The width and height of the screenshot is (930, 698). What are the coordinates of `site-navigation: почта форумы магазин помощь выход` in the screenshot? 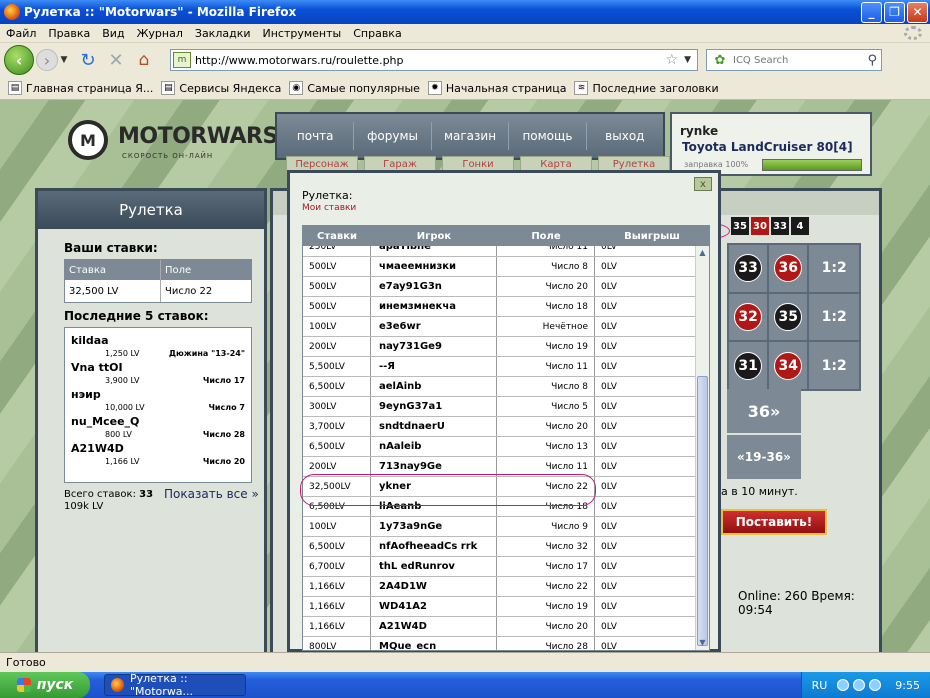 It's located at (470, 136).